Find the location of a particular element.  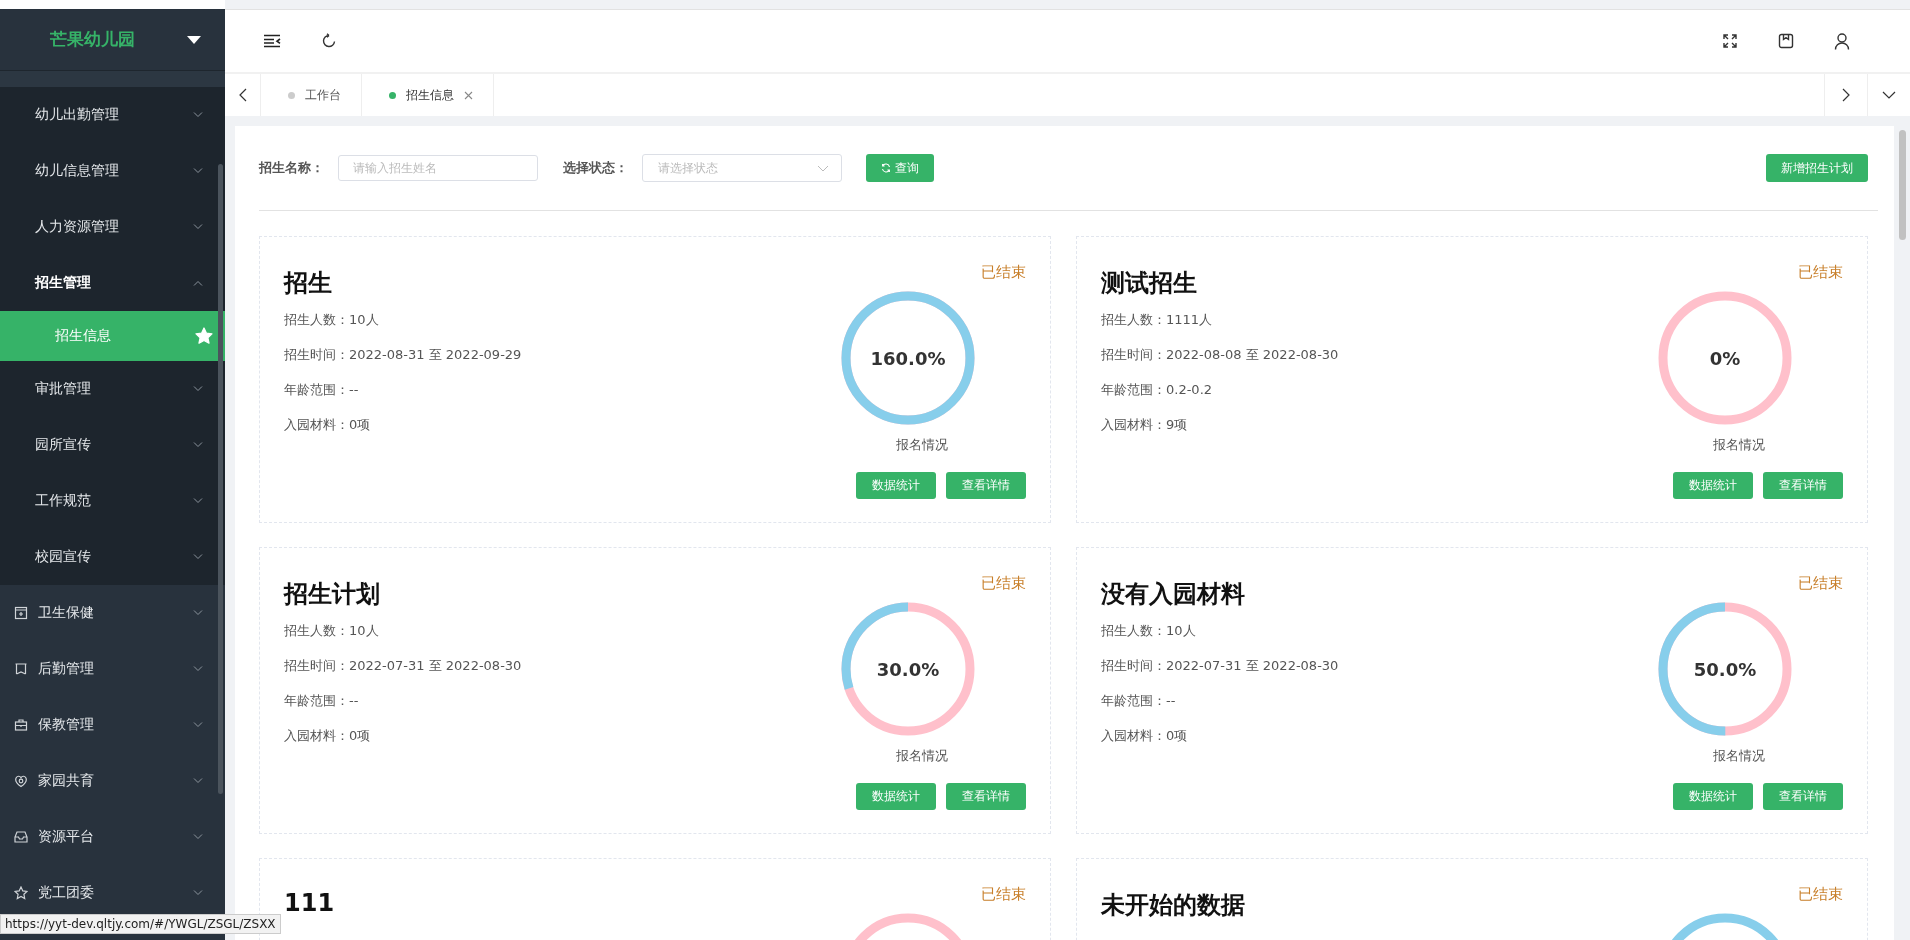

menu-label: 后勤管理 is located at coordinates (66, 669).